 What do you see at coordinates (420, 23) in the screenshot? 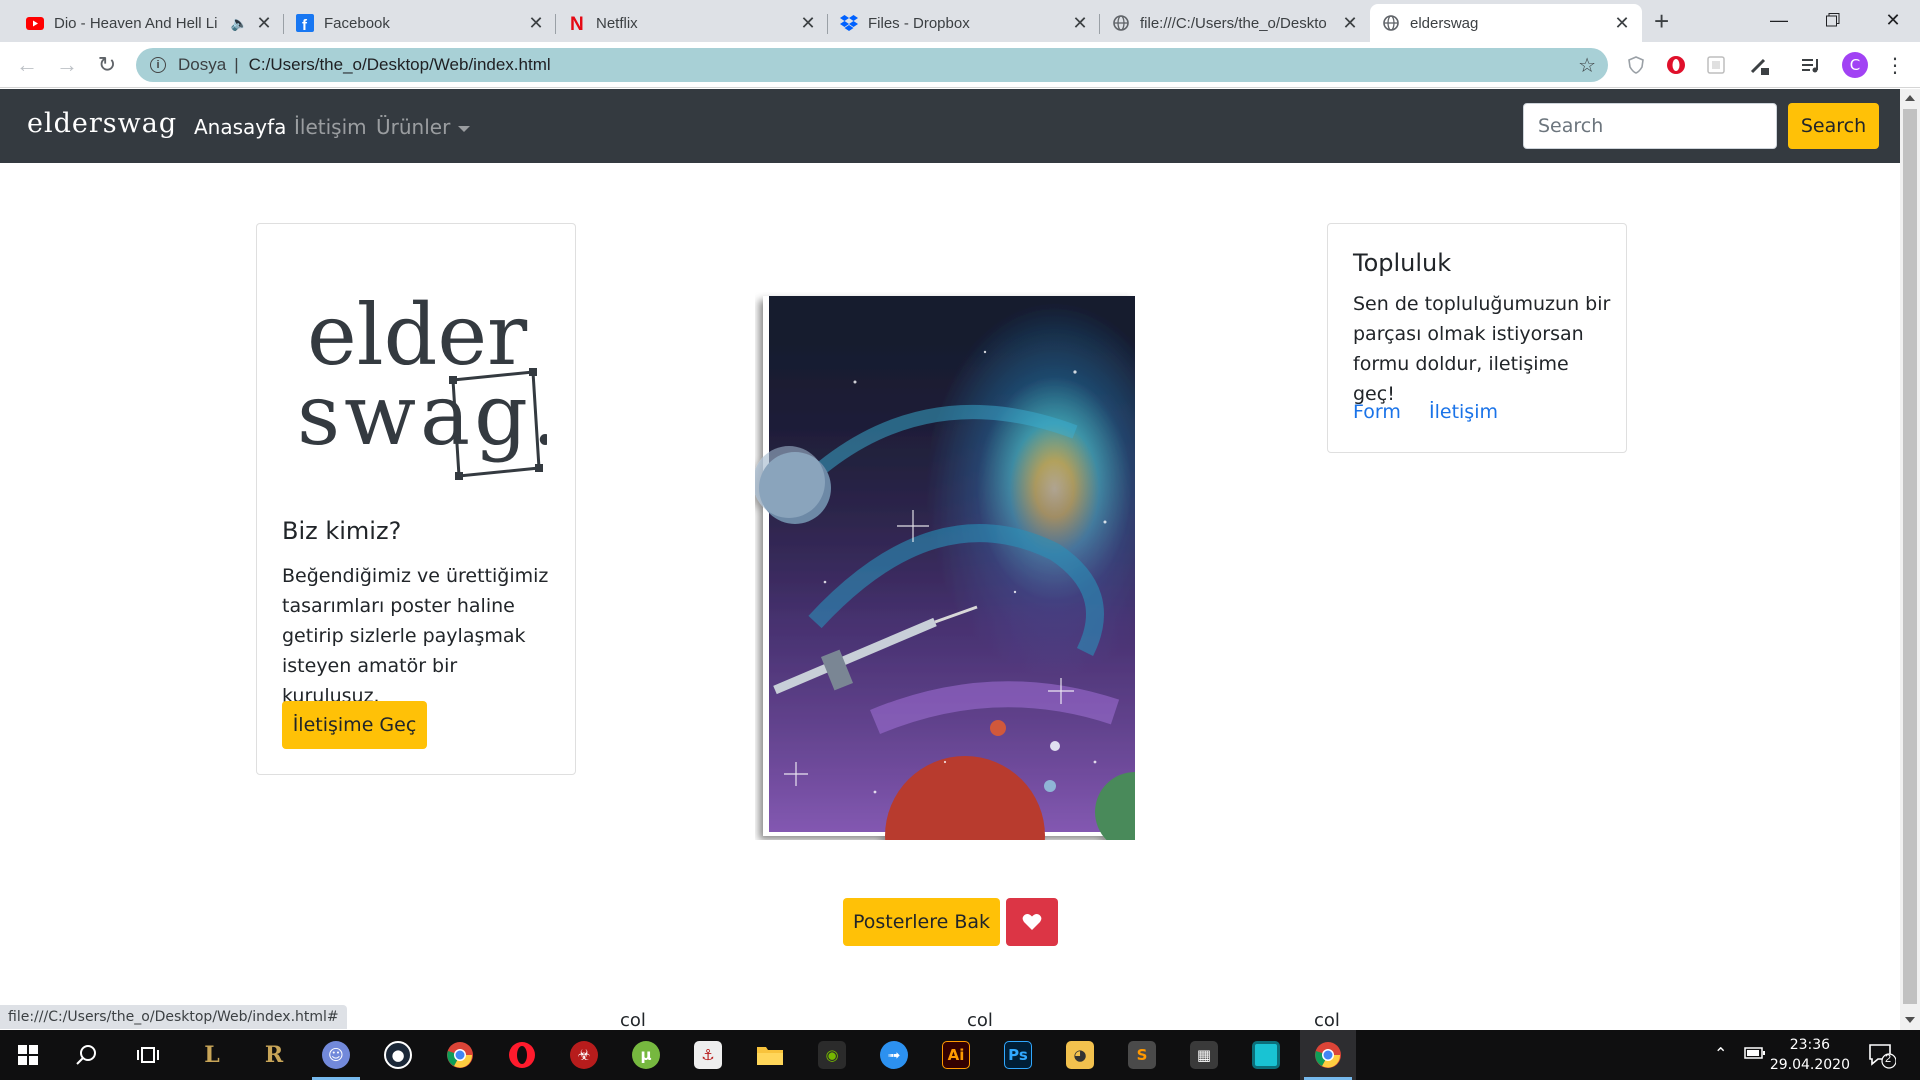
I see `tab-facebook: f Facebook ✕` at bounding box center [420, 23].